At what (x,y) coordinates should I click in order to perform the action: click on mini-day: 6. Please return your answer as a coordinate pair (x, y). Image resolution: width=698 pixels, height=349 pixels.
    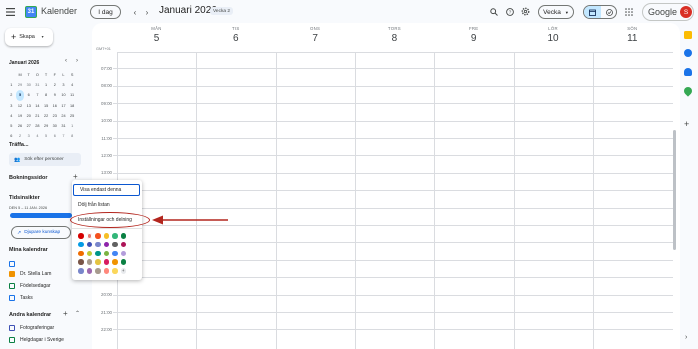
    Looking at the image, I should click on (28, 95).